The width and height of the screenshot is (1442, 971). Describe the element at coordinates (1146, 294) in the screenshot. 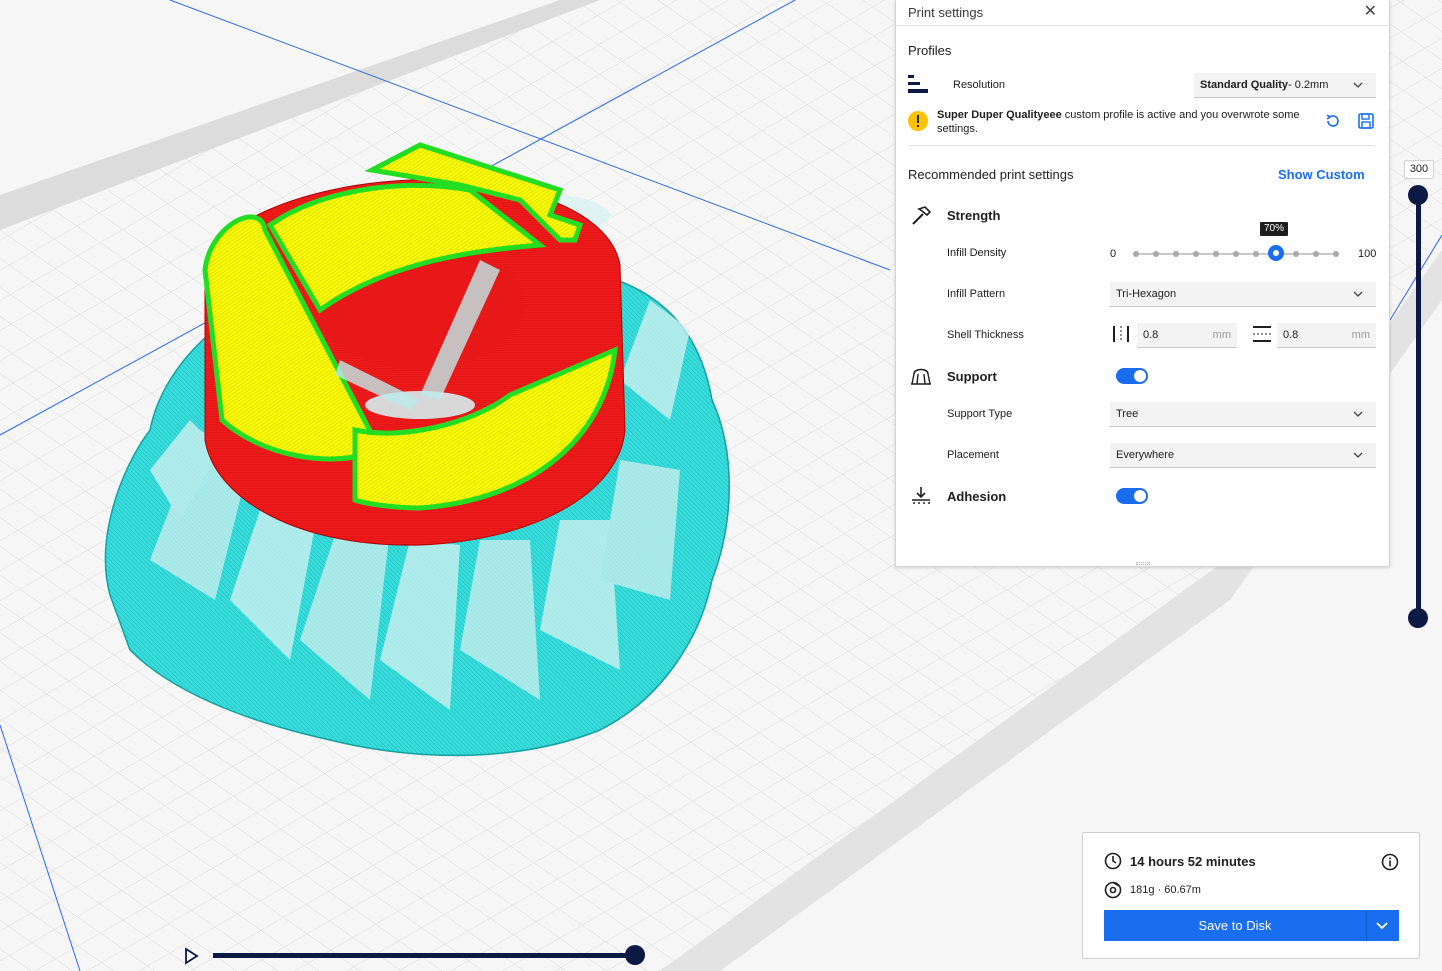

I see `infill-pattern-value: Tri-Hexagon` at that location.